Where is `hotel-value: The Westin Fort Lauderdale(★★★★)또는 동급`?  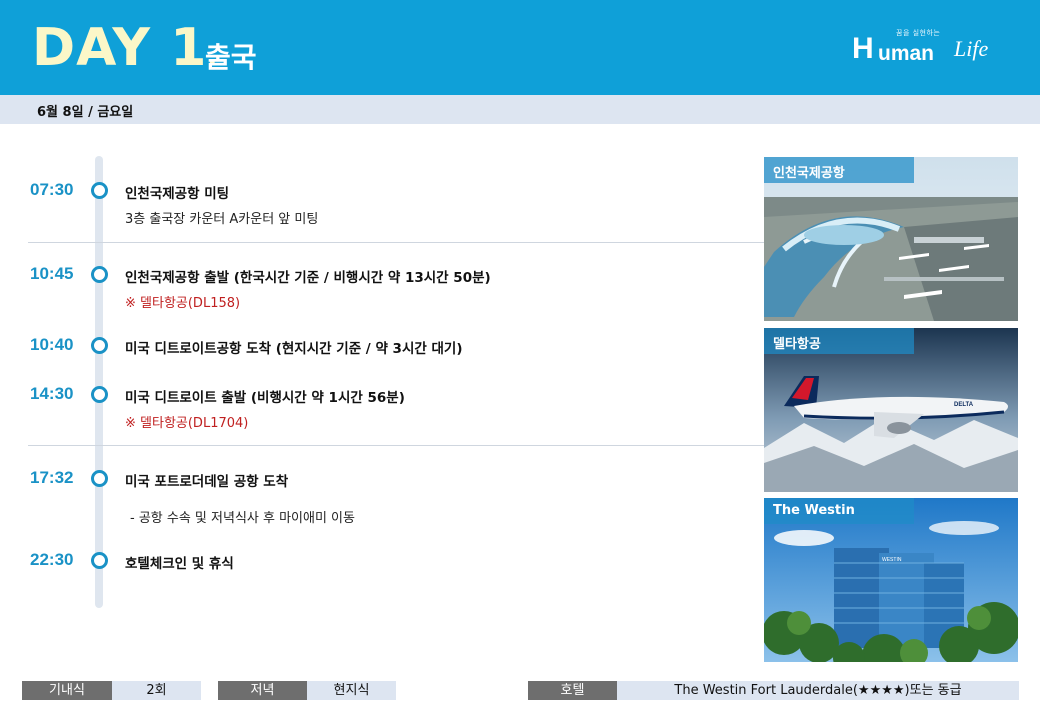 hotel-value: The Westin Fort Lauderdale(★★★★)또는 동급 is located at coordinates (818, 690).